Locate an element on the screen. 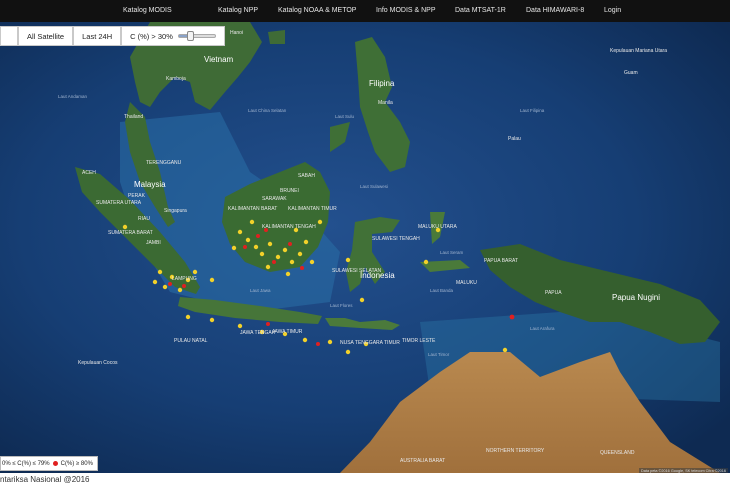  period-filter-label: Last 24H is located at coordinates (97, 36).